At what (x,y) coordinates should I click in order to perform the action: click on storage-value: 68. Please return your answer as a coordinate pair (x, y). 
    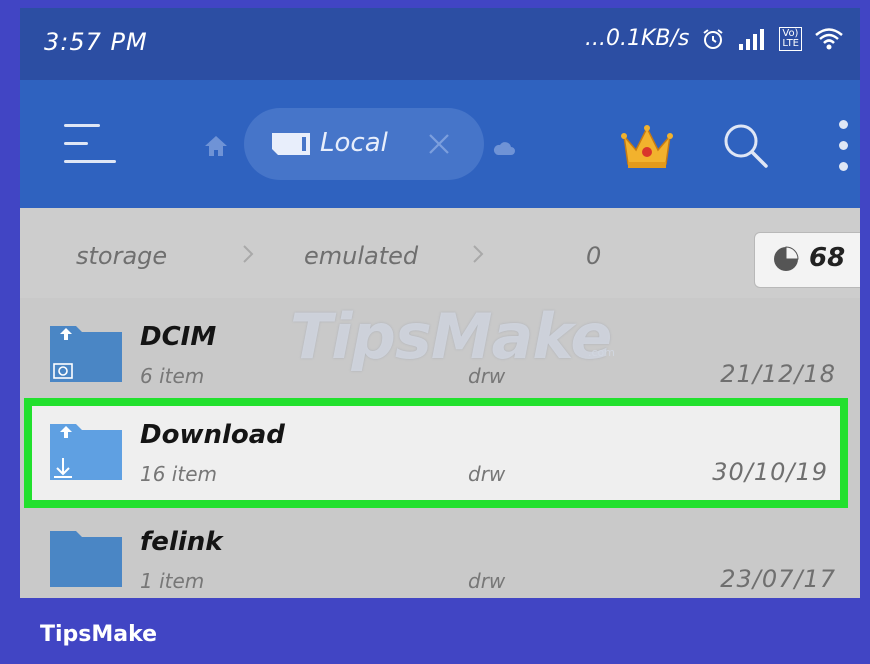
    Looking at the image, I should click on (827, 258).